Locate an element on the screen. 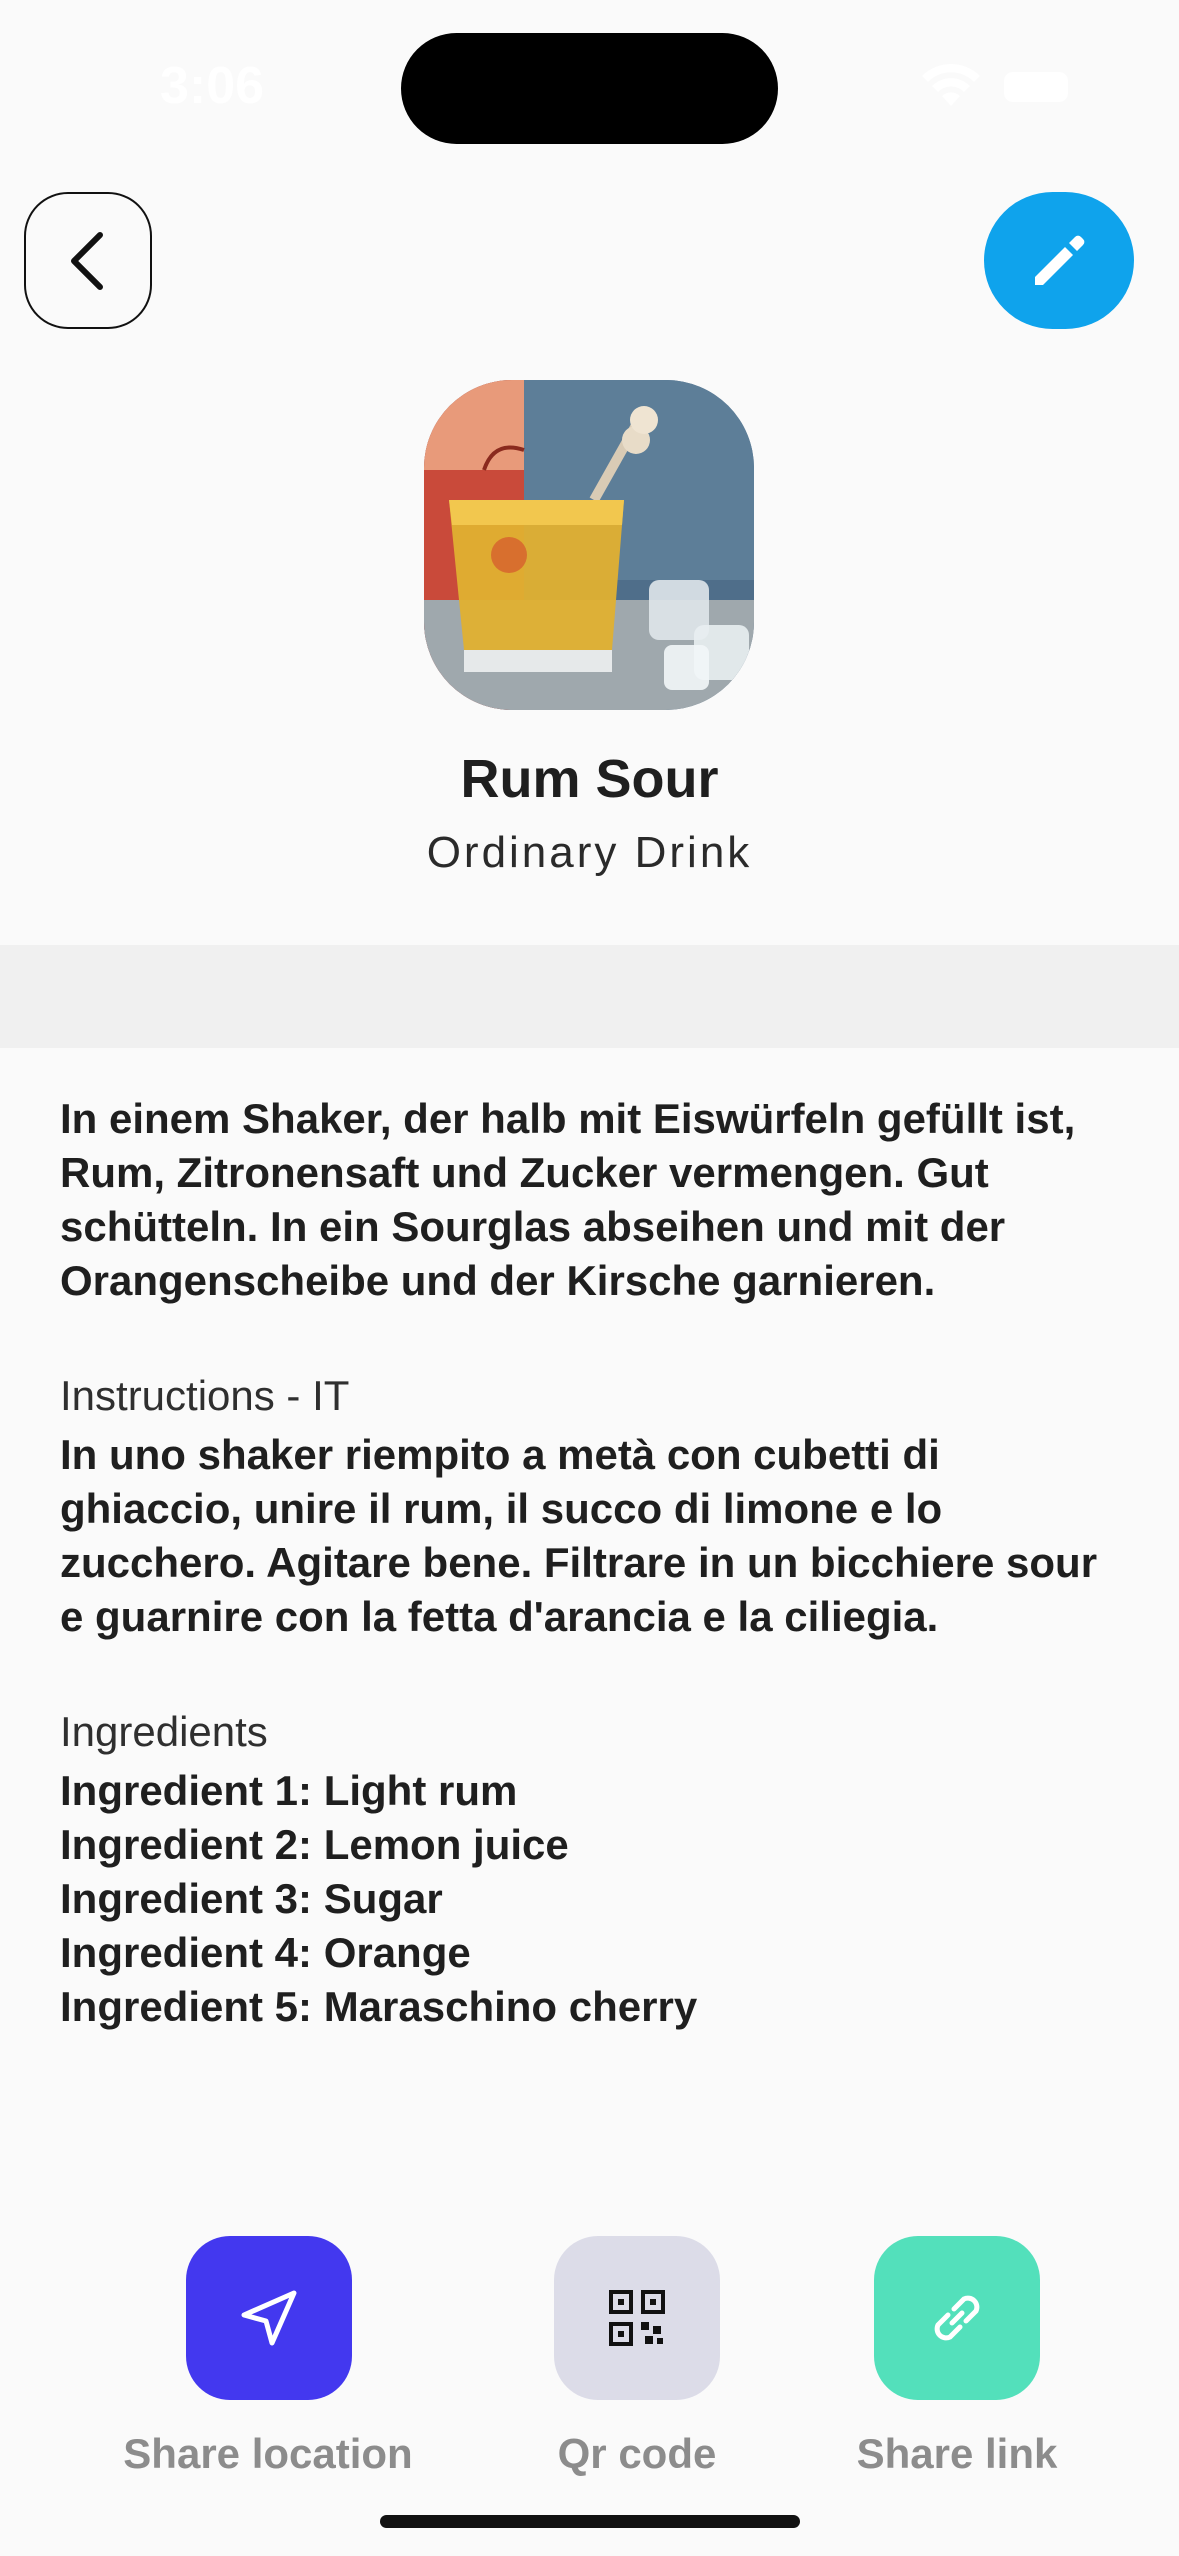 Image resolution: width=1179 pixels, height=2556 pixels. share-link-button is located at coordinates (957, 2318).